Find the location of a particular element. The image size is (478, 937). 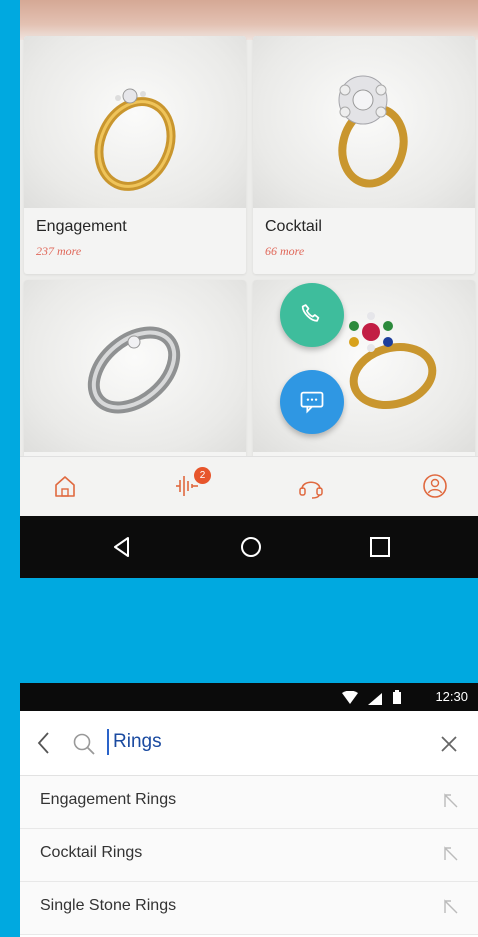

back-arrow-icon is located at coordinates (44, 745).